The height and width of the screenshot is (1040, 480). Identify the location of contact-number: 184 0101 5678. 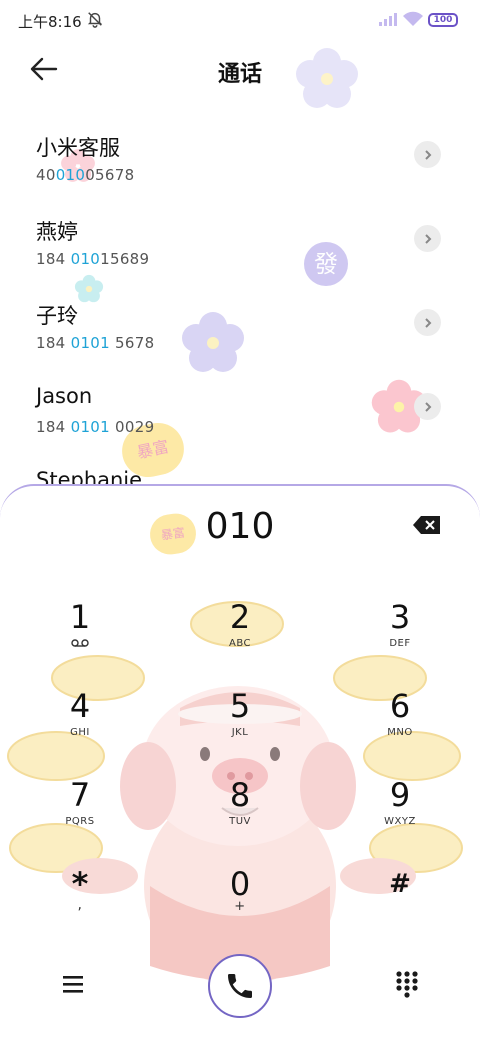
(95, 343).